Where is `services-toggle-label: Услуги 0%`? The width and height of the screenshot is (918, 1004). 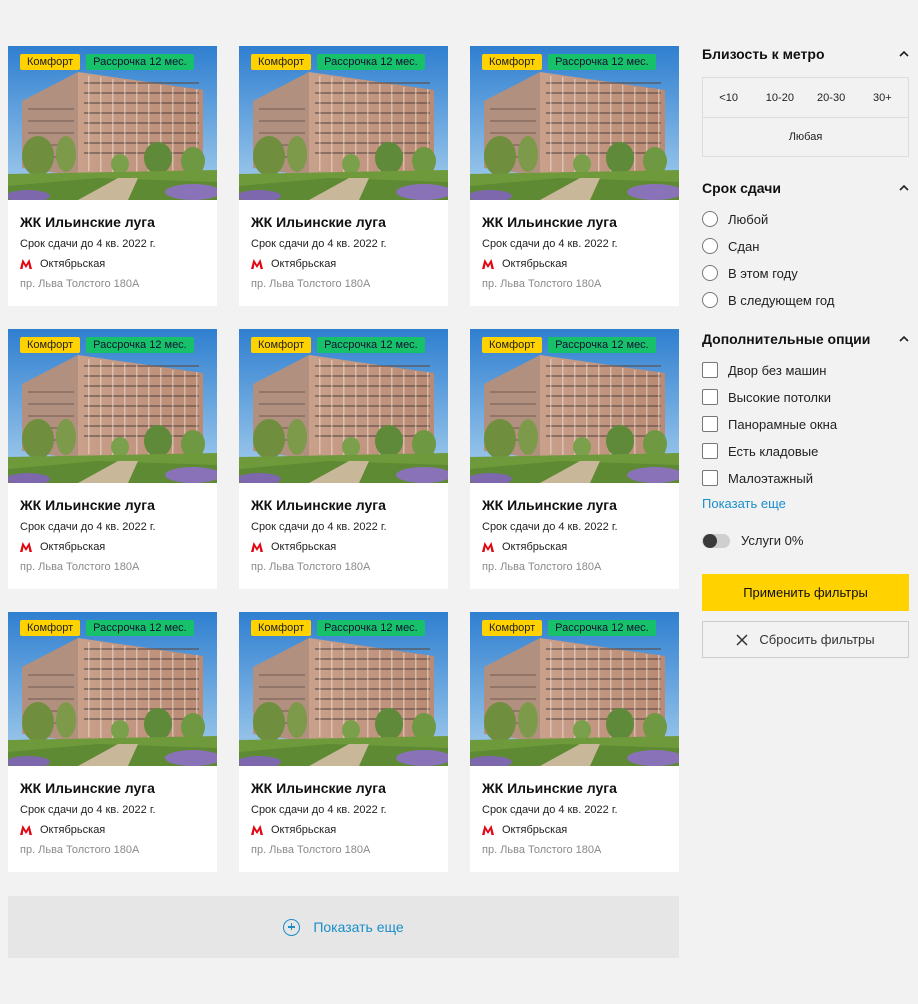
services-toggle-label: Услуги 0% is located at coordinates (772, 540).